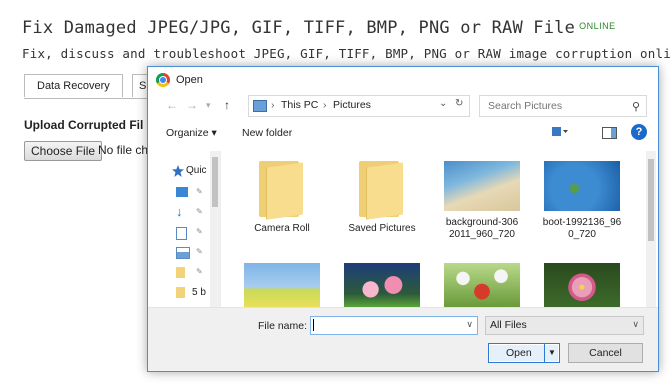  Describe the element at coordinates (564, 325) in the screenshot. I see `file-type-select: All Files ∨` at that location.